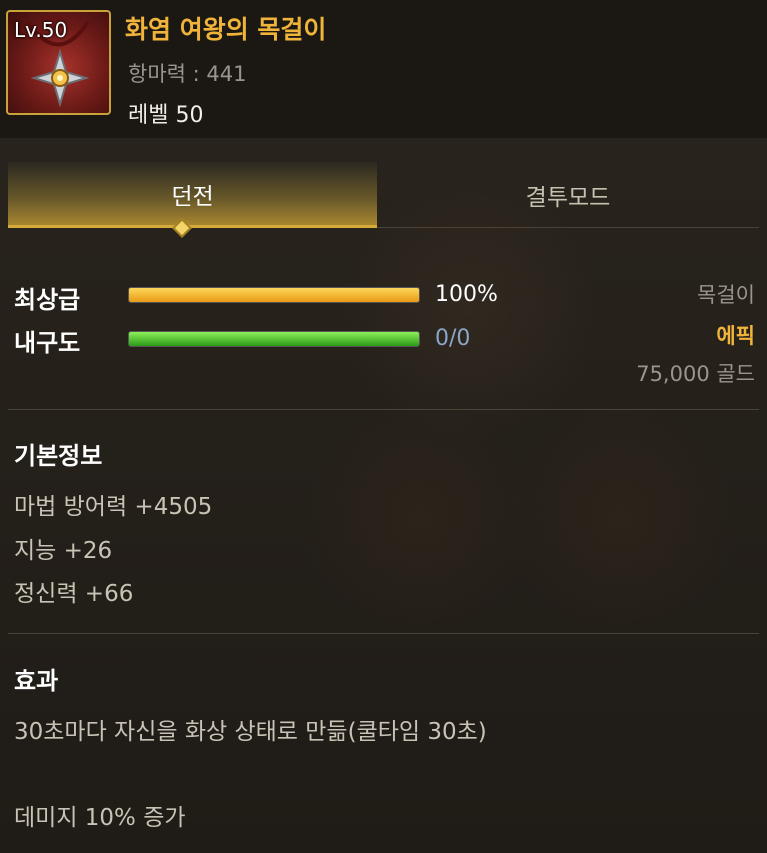  I want to click on basic-info-line: 정신력 +66, so click(74, 594).